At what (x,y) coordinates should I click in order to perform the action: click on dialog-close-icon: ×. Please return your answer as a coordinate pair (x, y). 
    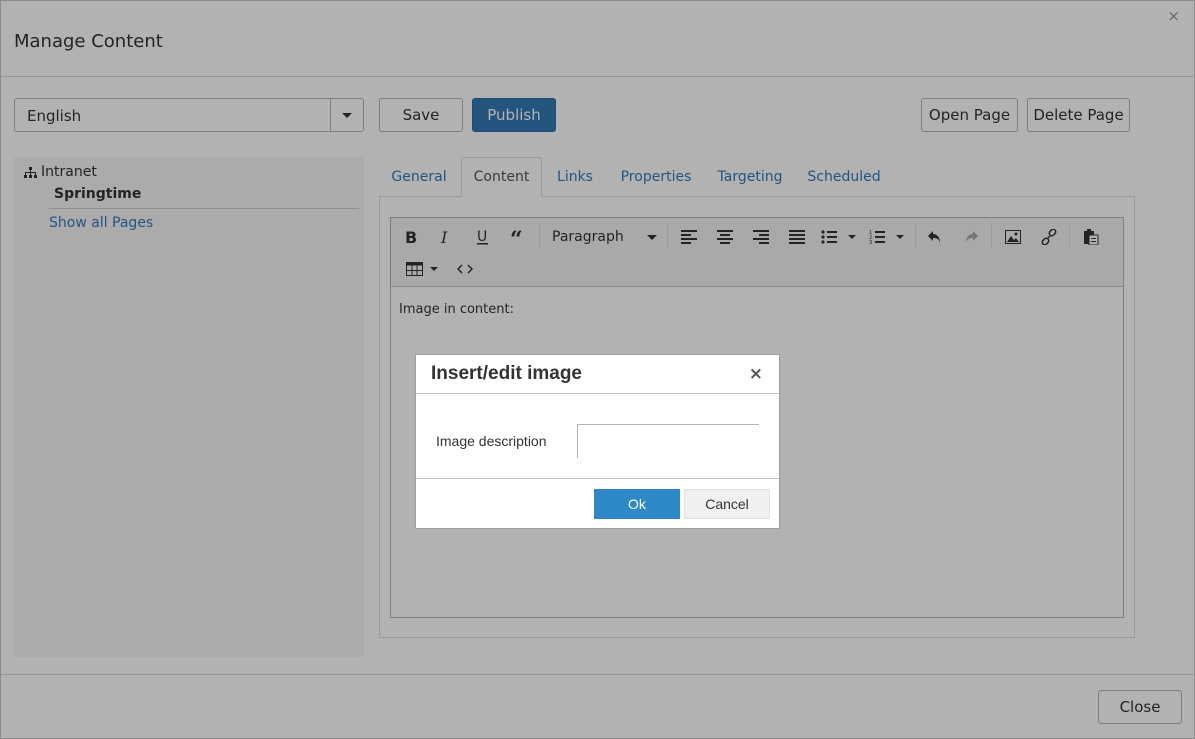
    Looking at the image, I should click on (756, 374).